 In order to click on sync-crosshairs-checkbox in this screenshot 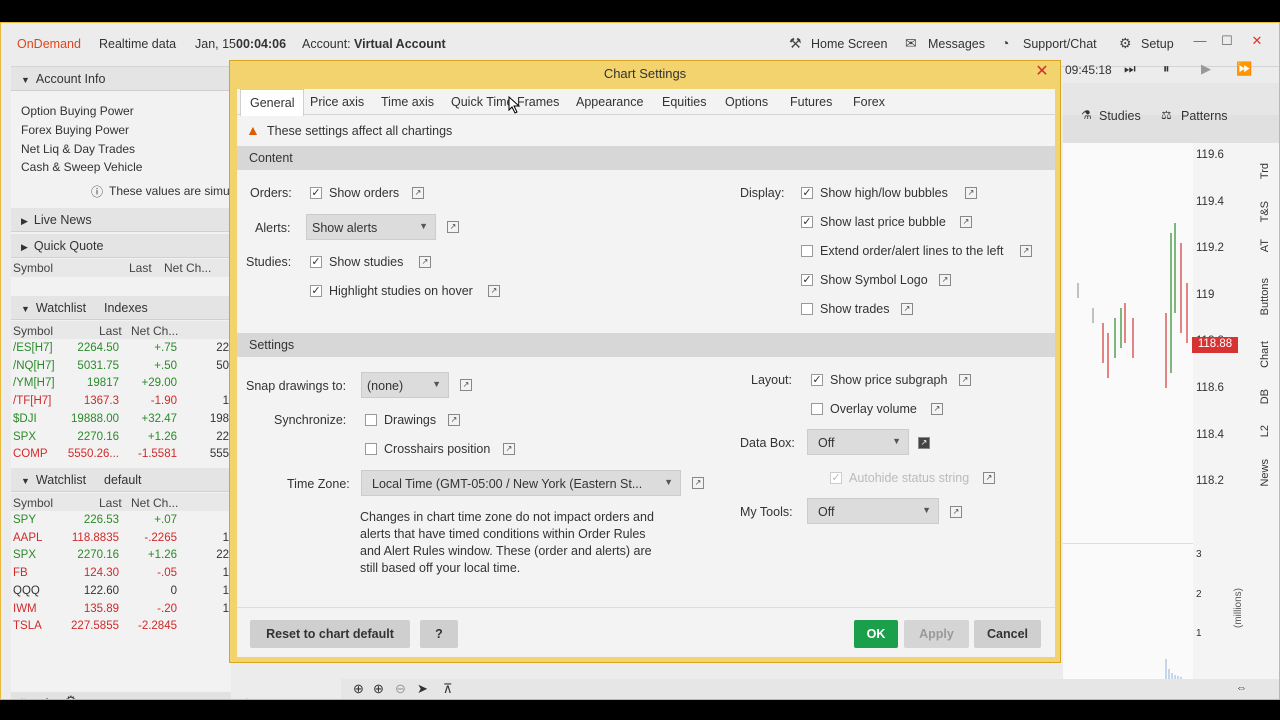, I will do `click(371, 449)`.